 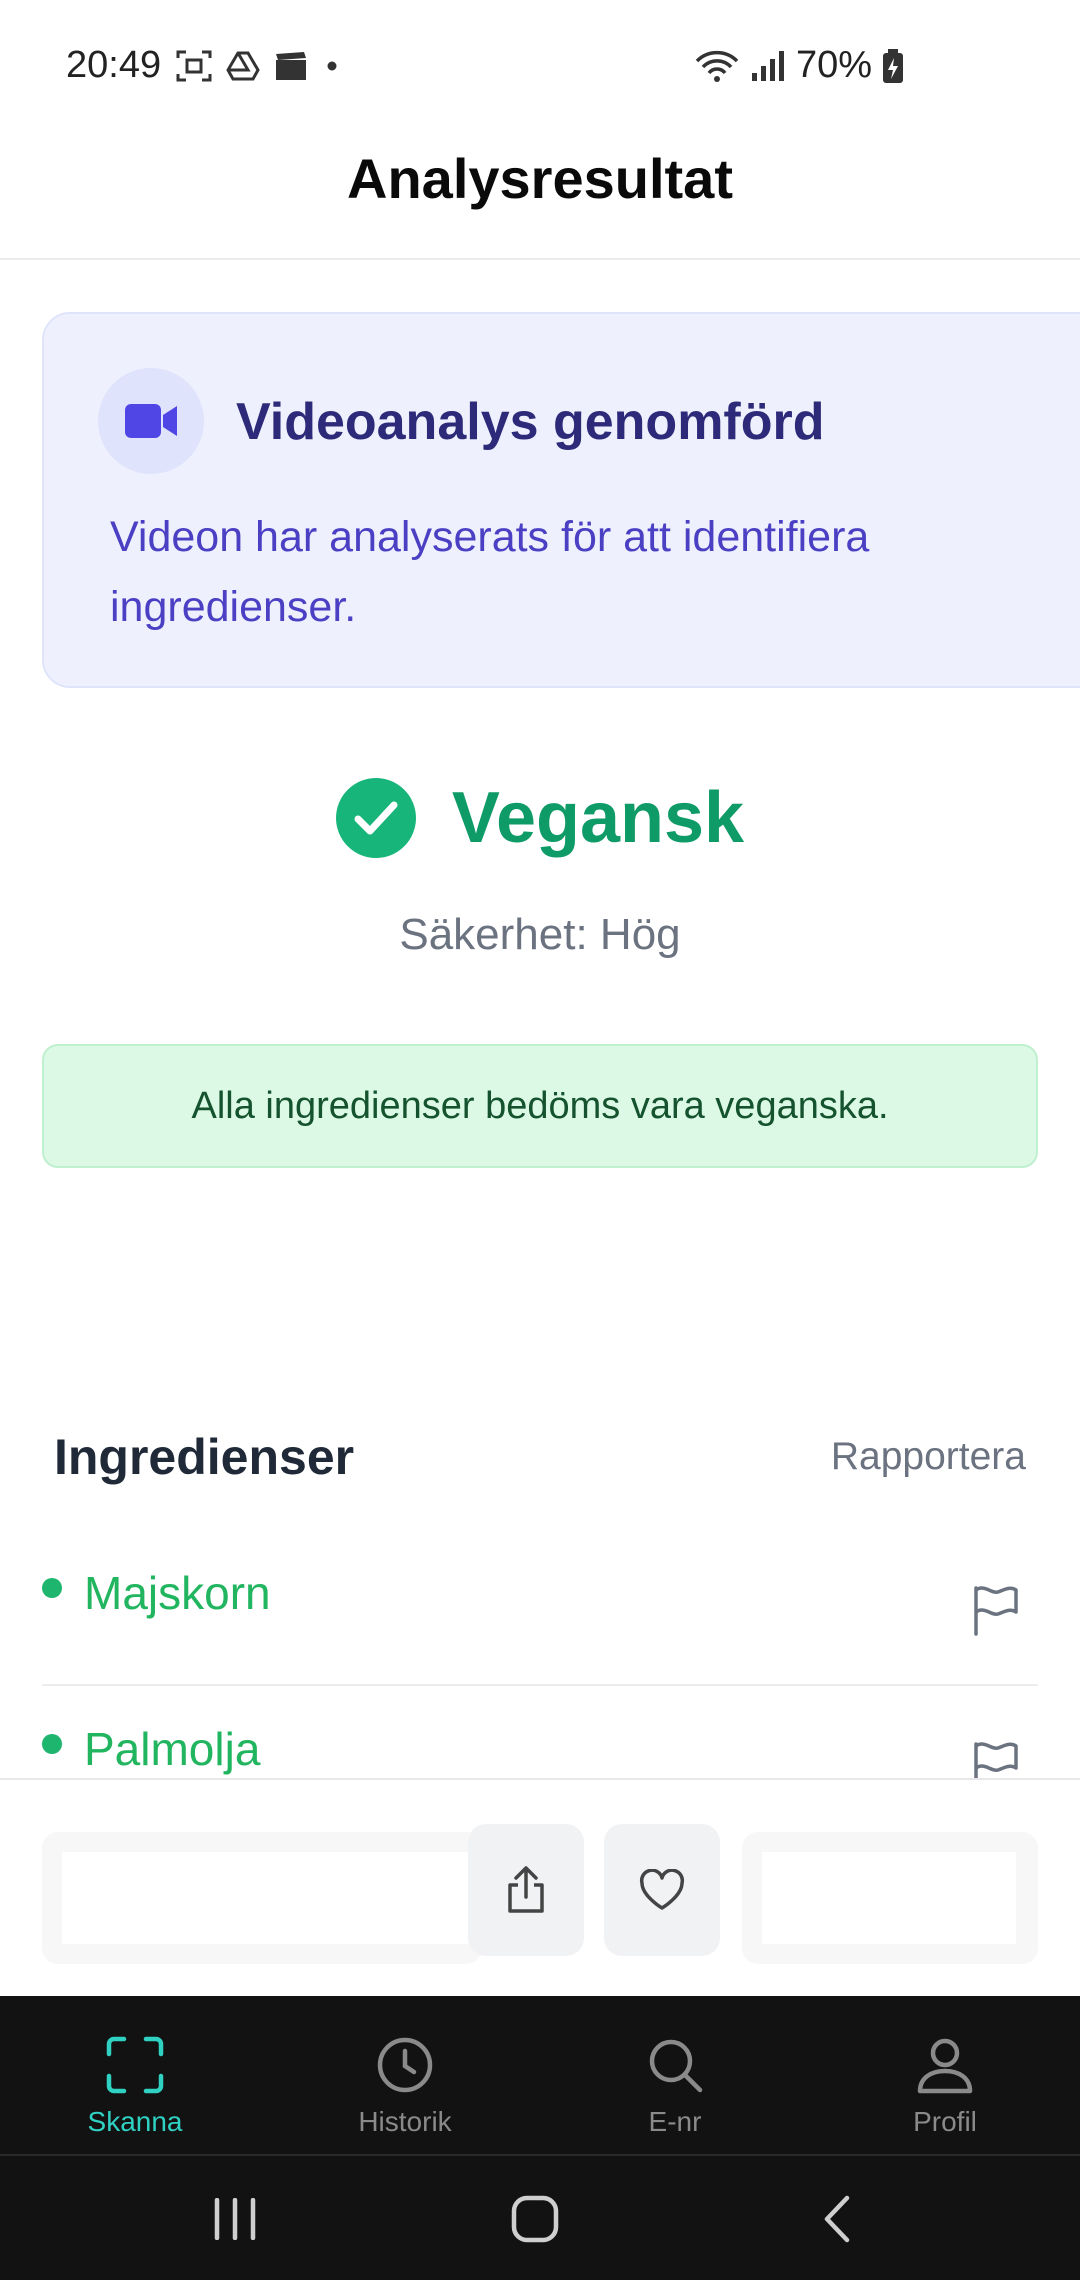 I want to click on status-time: 20:49, so click(x=114, y=65).